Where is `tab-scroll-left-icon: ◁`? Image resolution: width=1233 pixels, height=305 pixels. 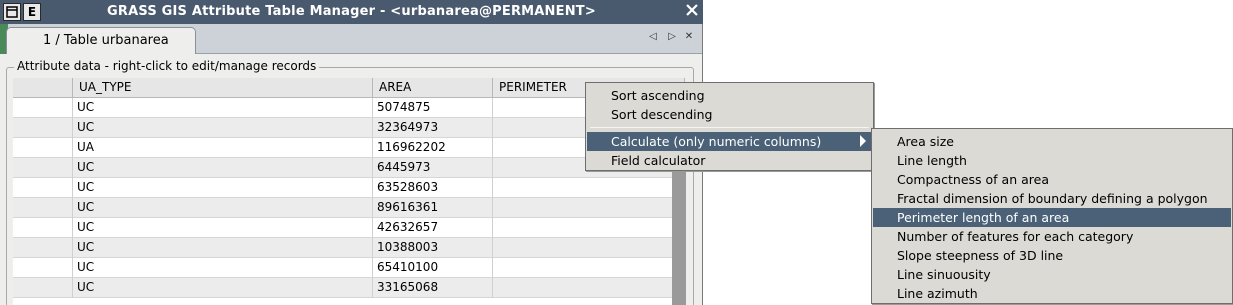 tab-scroll-left-icon: ◁ is located at coordinates (653, 37).